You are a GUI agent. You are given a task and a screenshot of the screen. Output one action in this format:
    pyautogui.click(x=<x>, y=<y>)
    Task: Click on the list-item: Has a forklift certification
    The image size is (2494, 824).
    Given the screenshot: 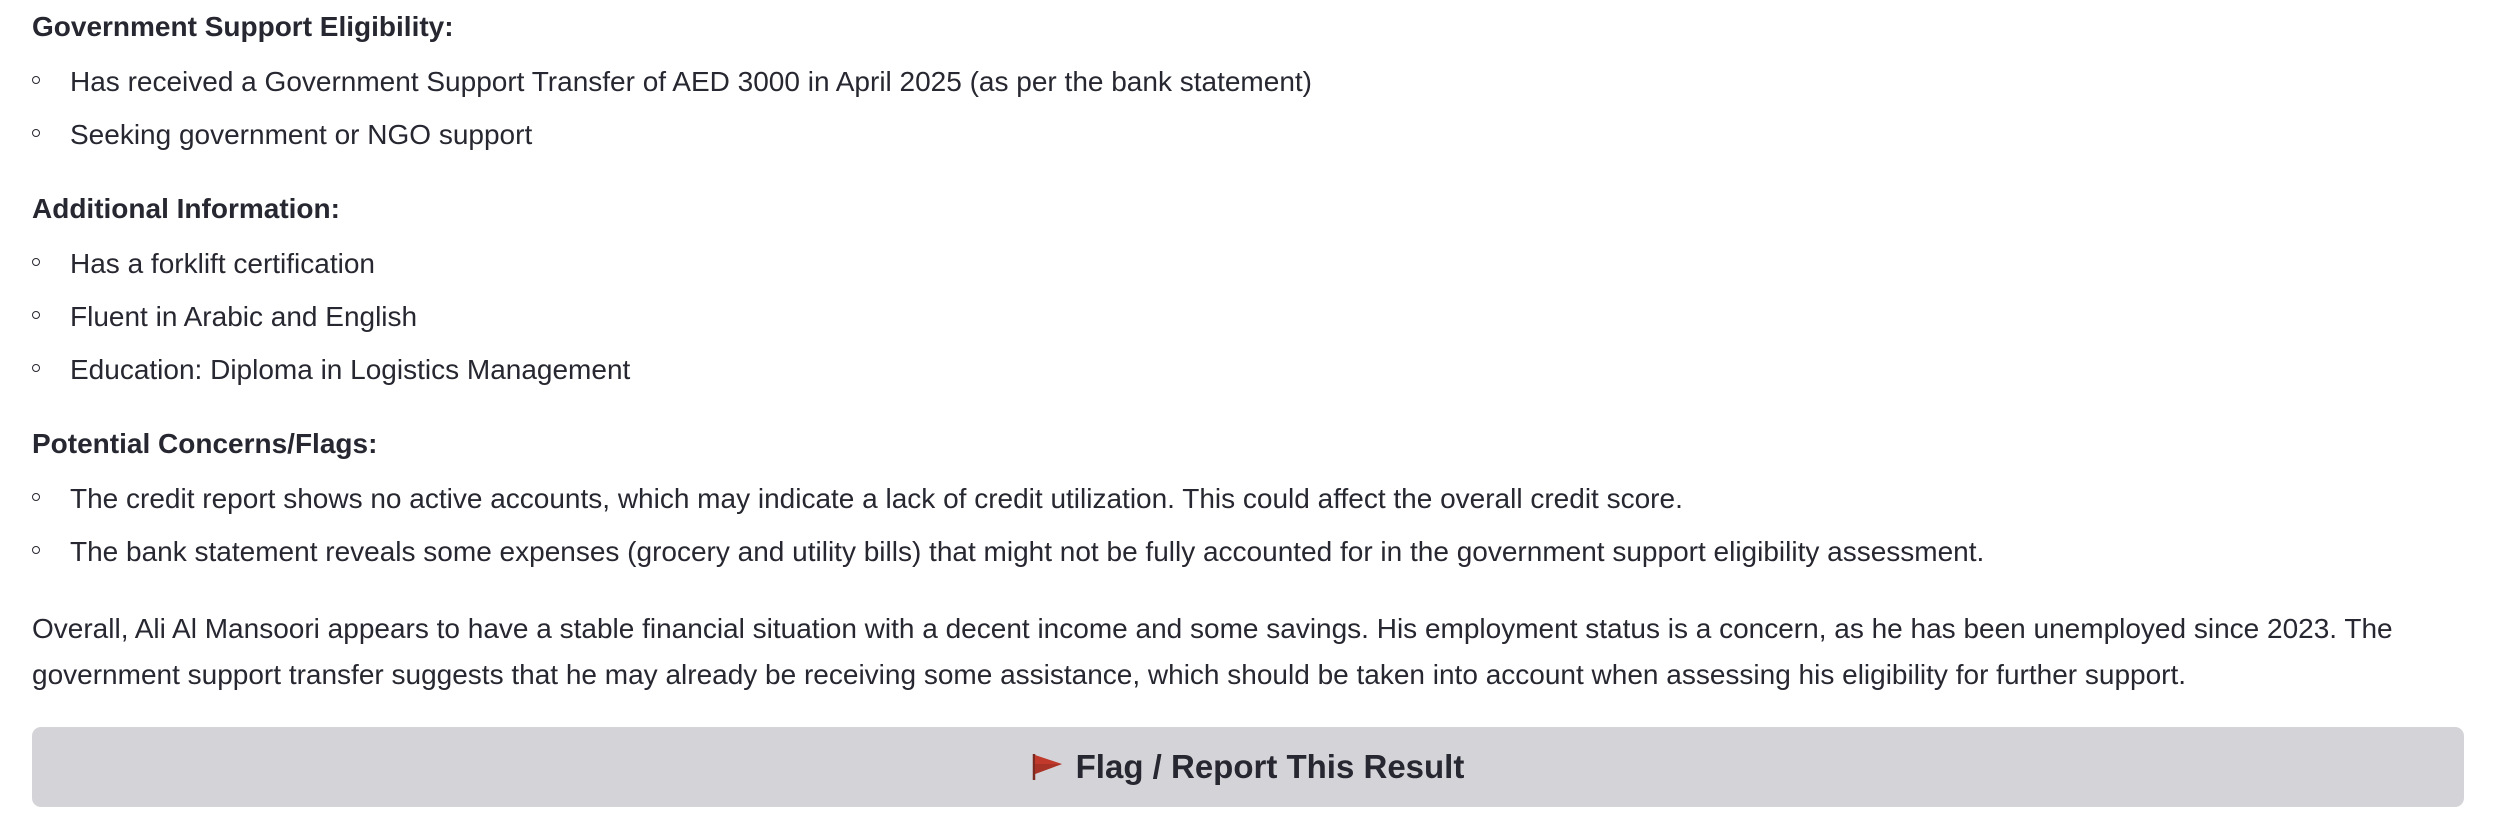 What is the action you would take?
    pyautogui.click(x=331, y=263)
    